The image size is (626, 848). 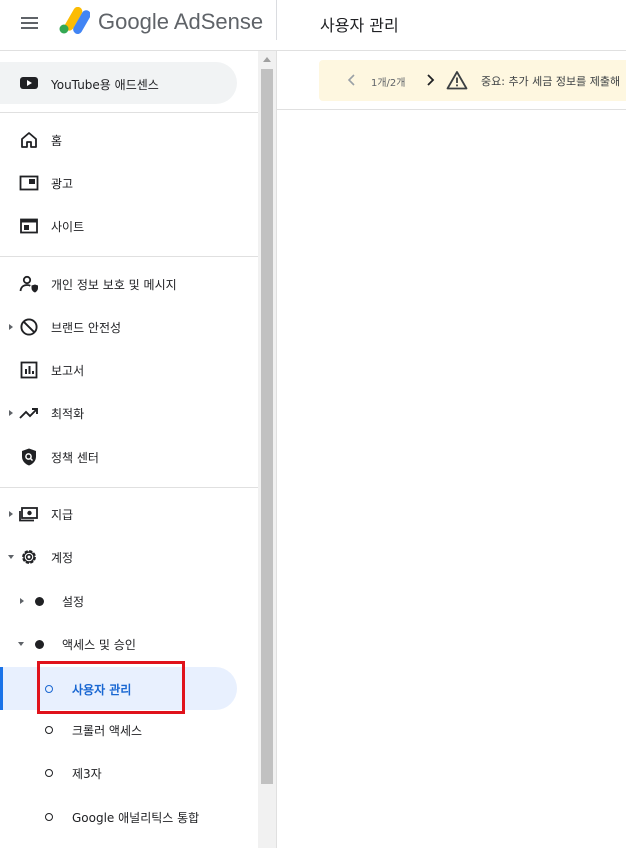 What do you see at coordinates (276, 20) in the screenshot?
I see `header-divider` at bounding box center [276, 20].